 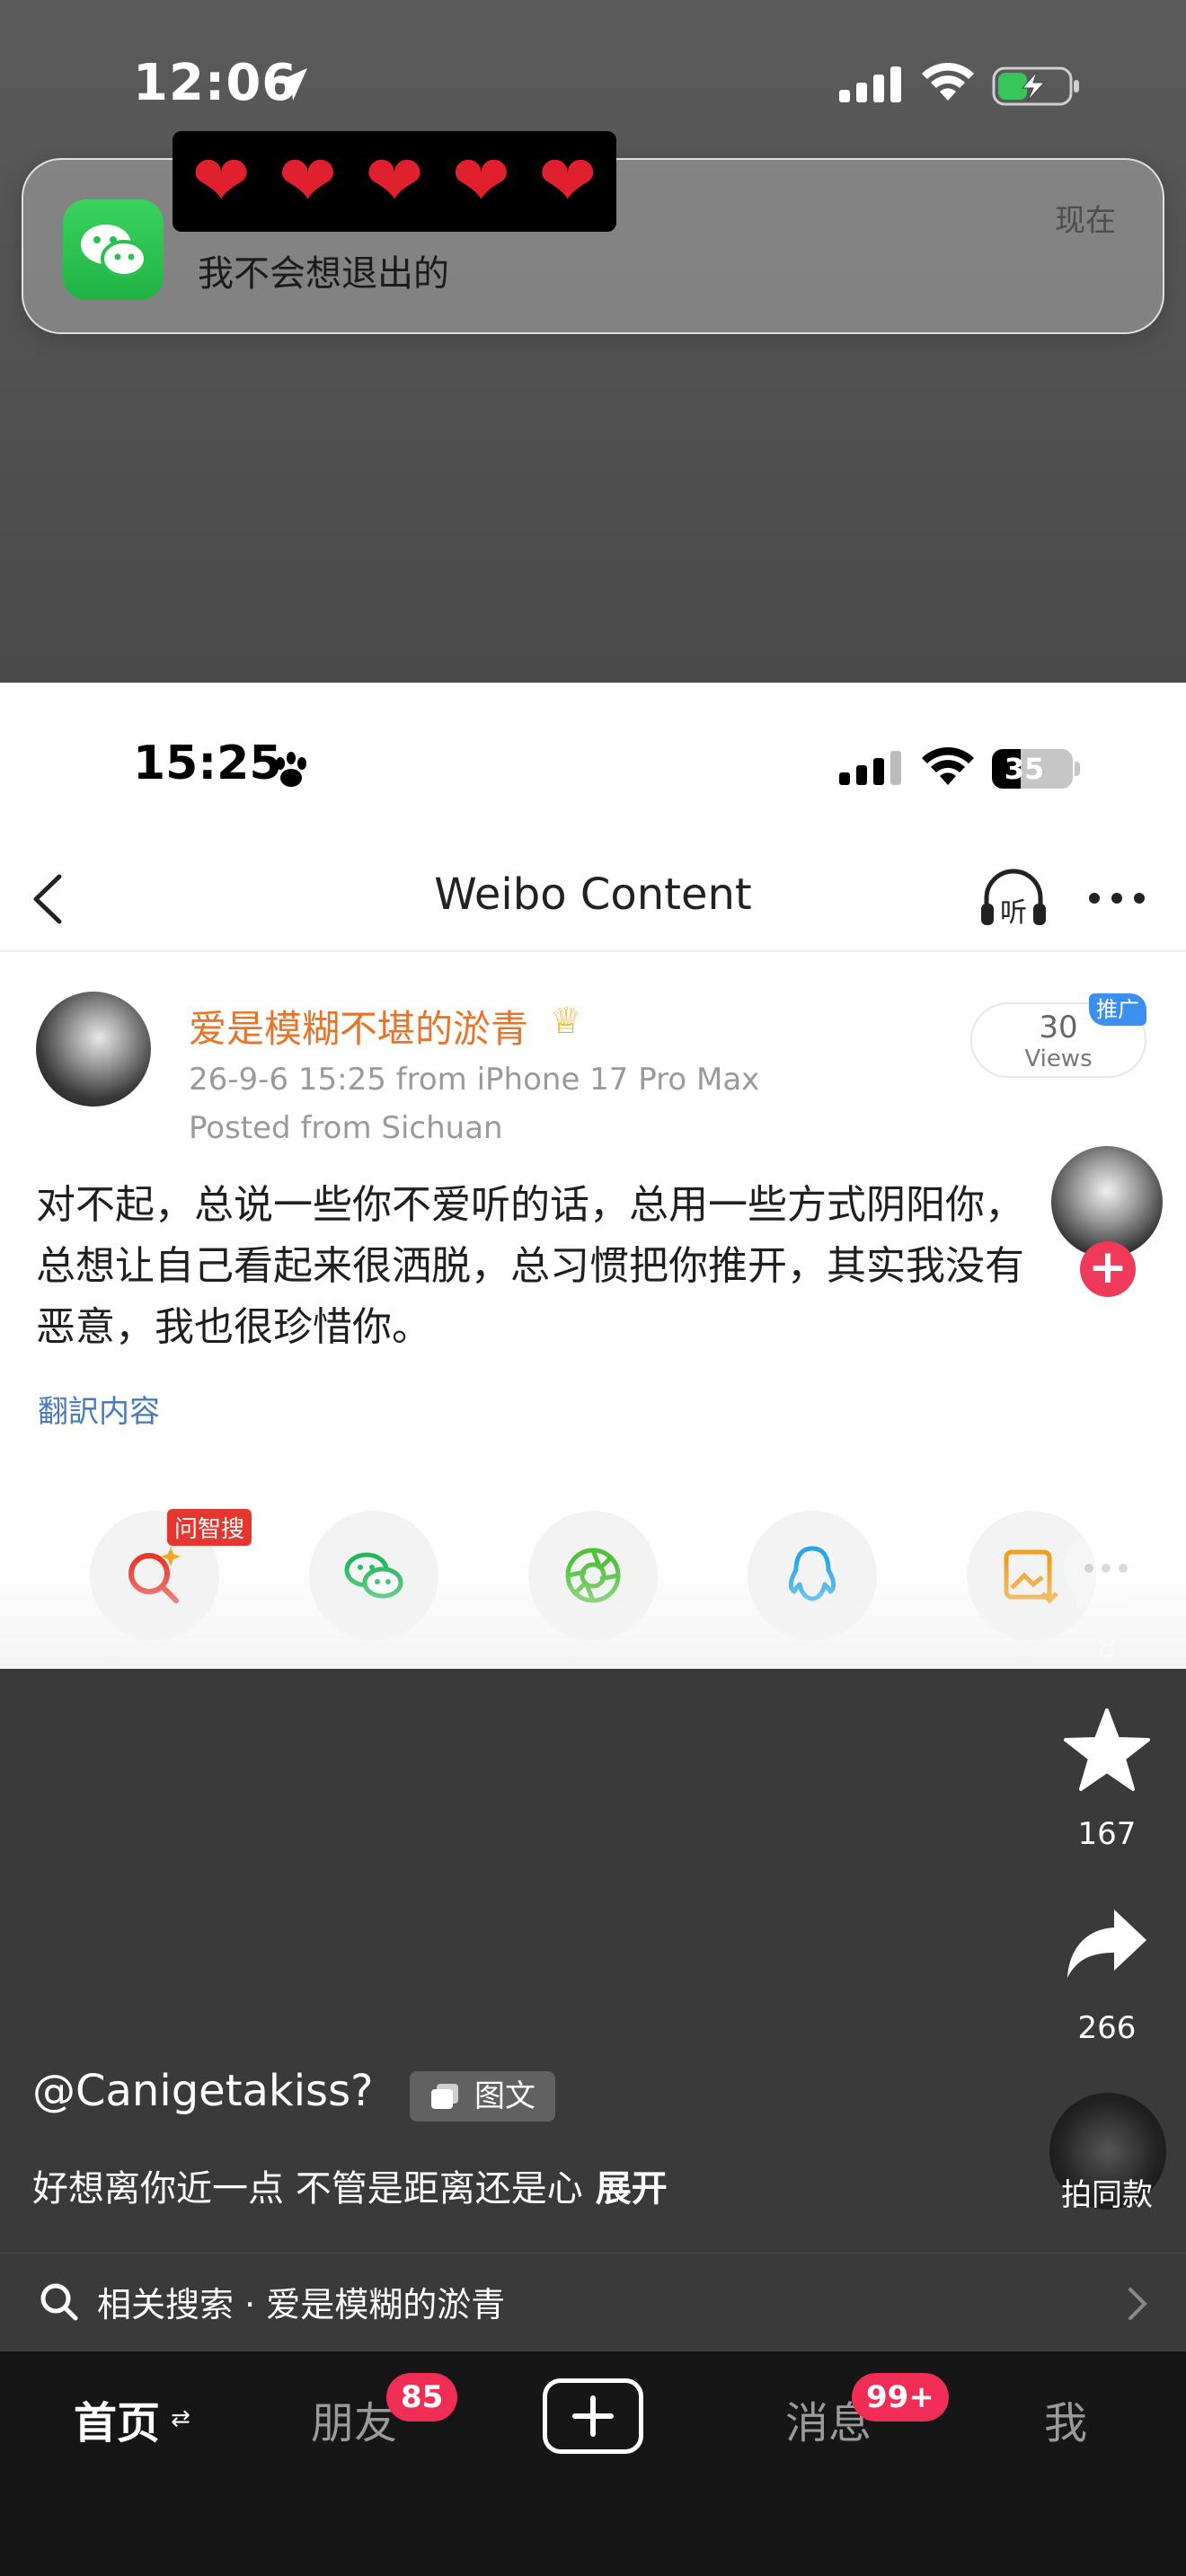 I want to click on gallery-icon, so click(x=444, y=2096).